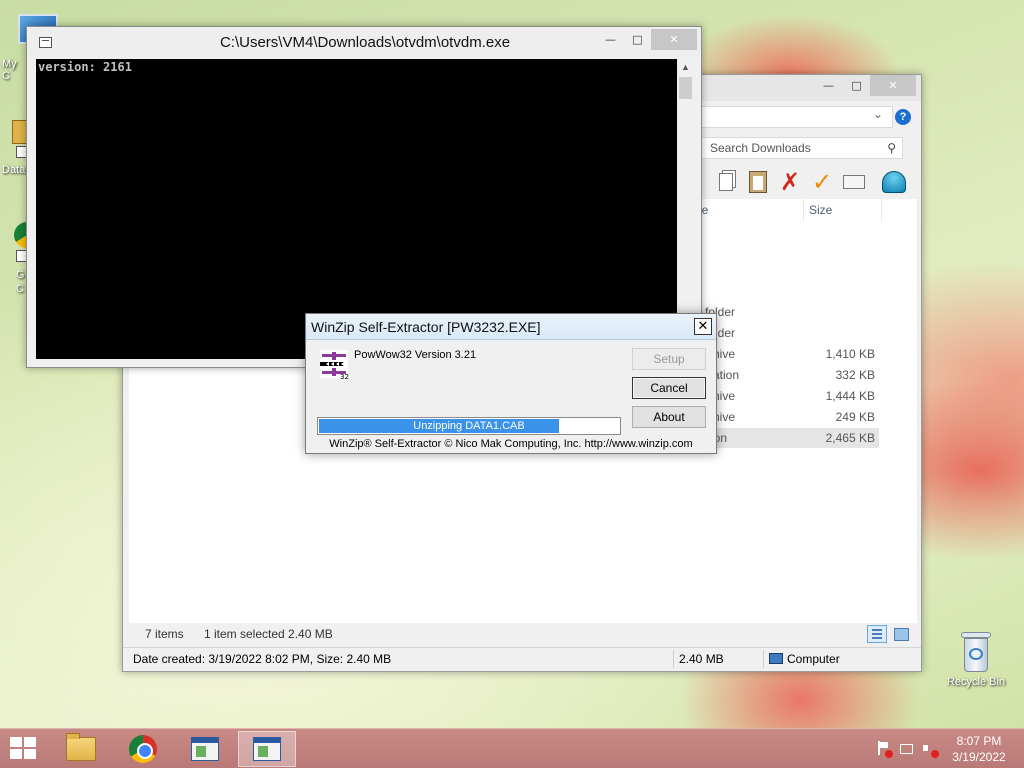  I want to click on list-item: plication 332 KB, so click(787, 375).